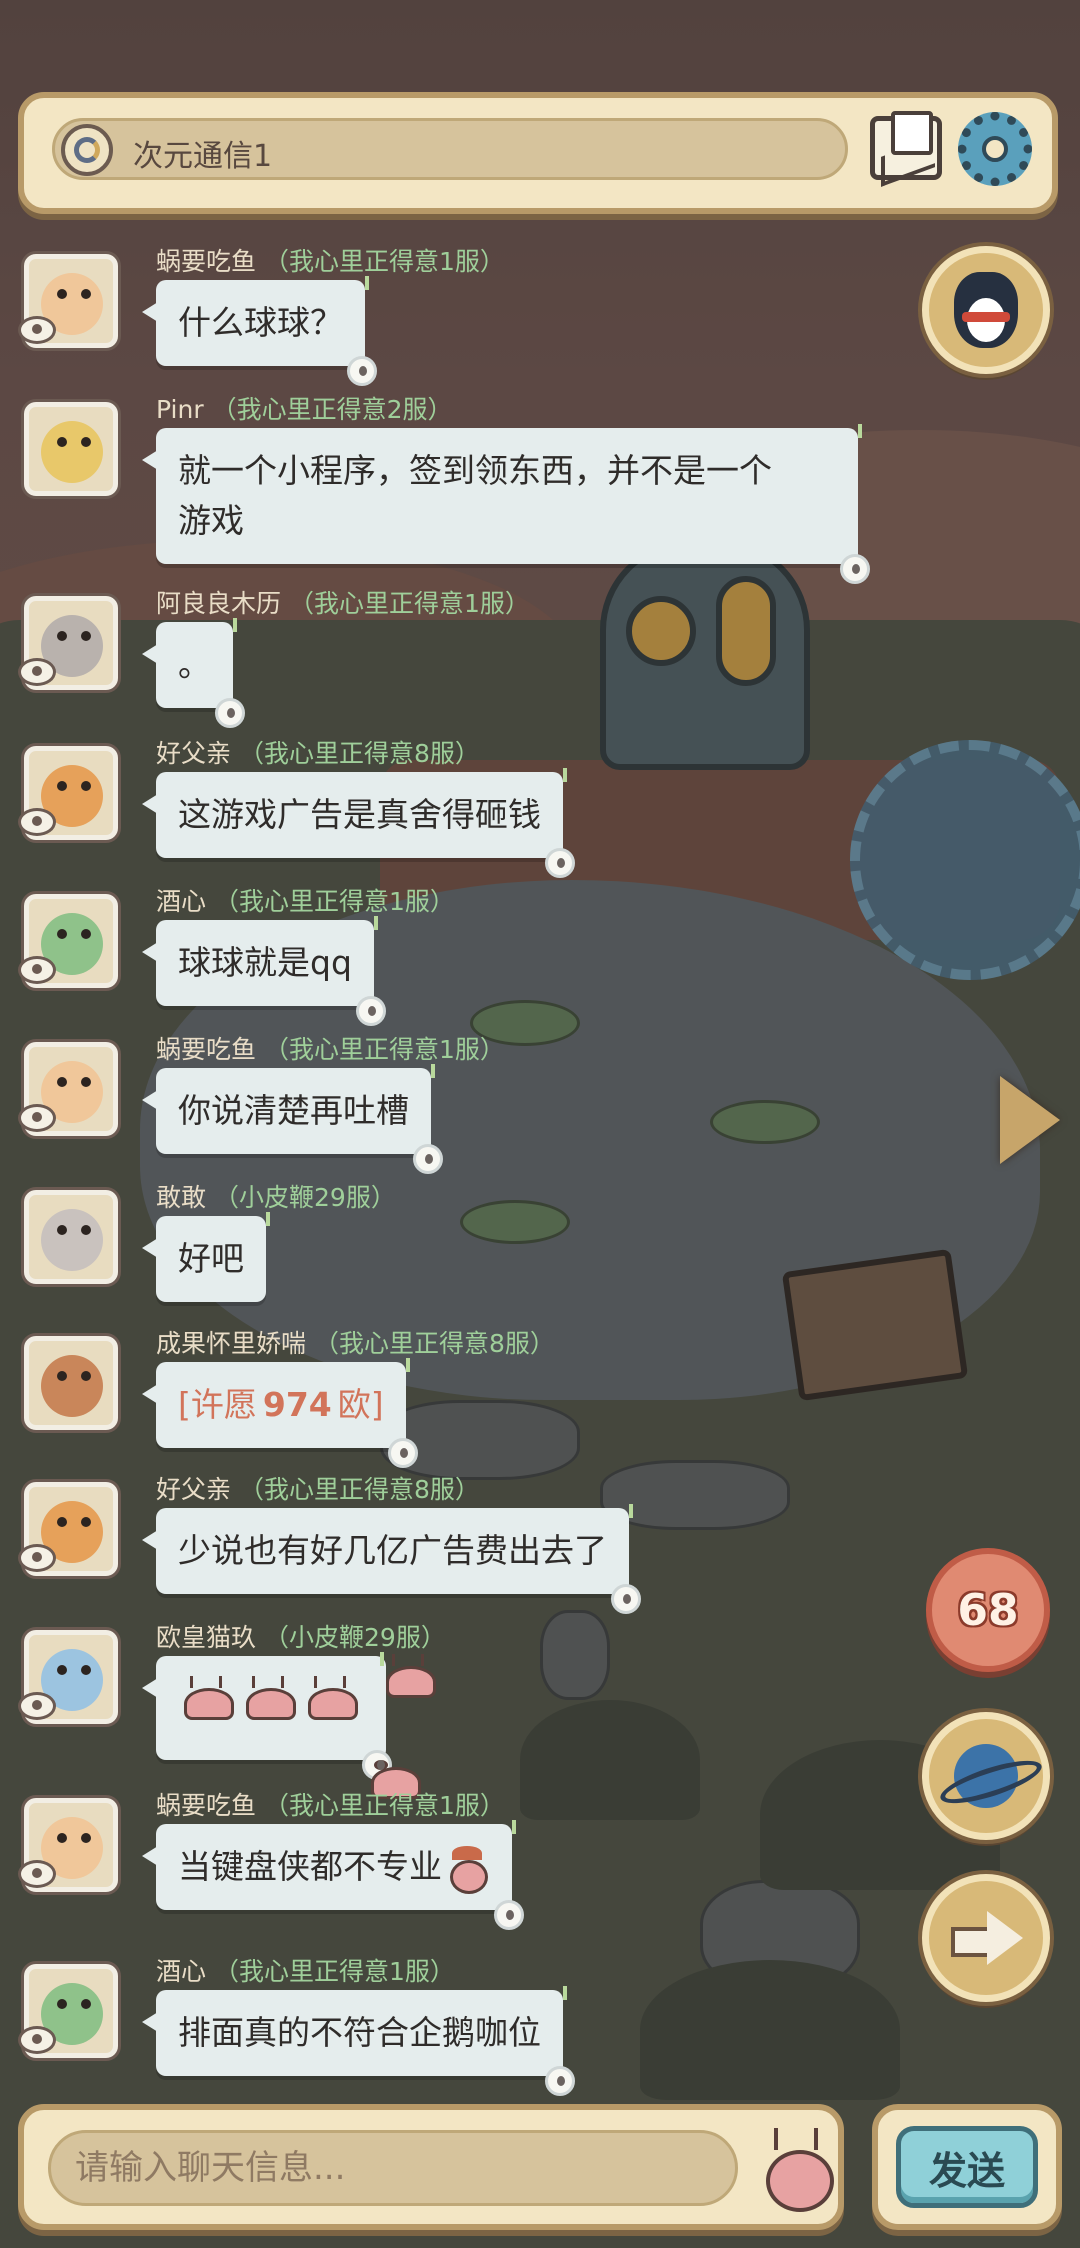 The height and width of the screenshot is (2248, 1080). What do you see at coordinates (301, 1636) in the screenshot?
I see `sender-name: 欧皇猫玖 （小皮鞭29服）` at bounding box center [301, 1636].